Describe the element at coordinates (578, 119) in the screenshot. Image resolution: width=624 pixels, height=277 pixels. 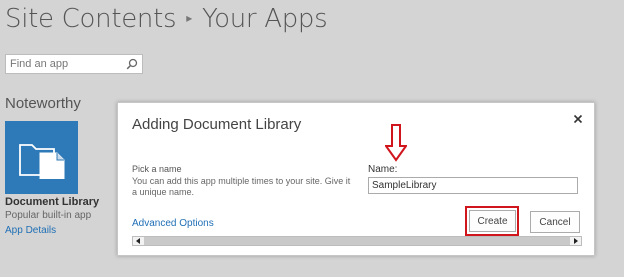
I see `close-icon` at that location.